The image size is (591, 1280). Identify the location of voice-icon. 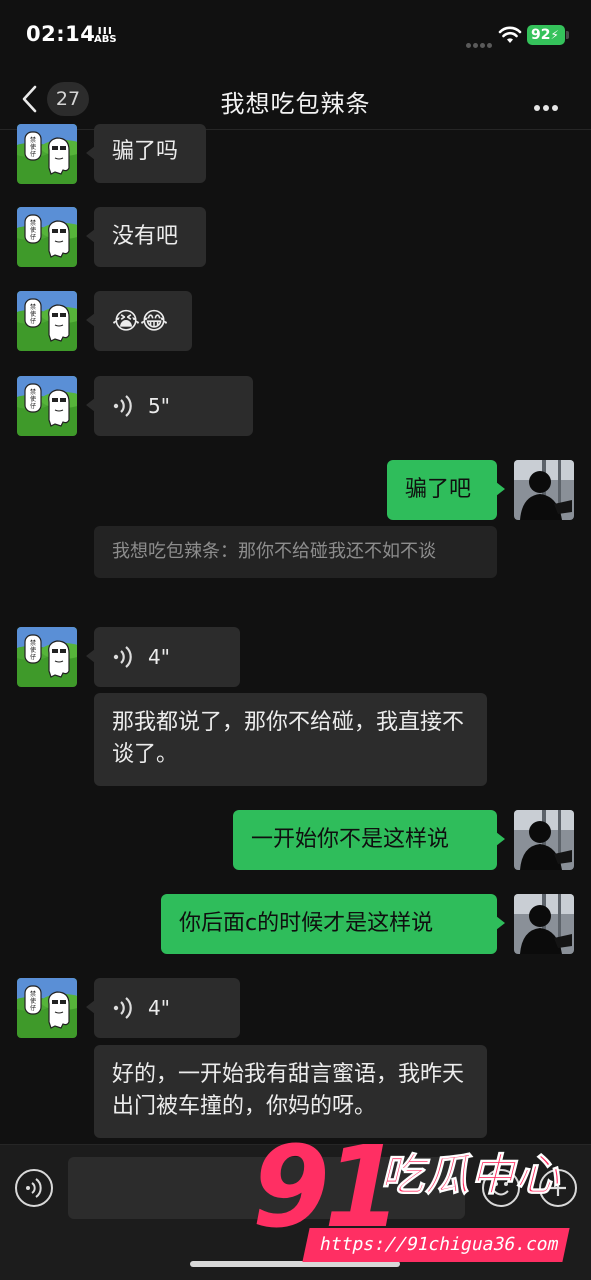
(34, 1188).